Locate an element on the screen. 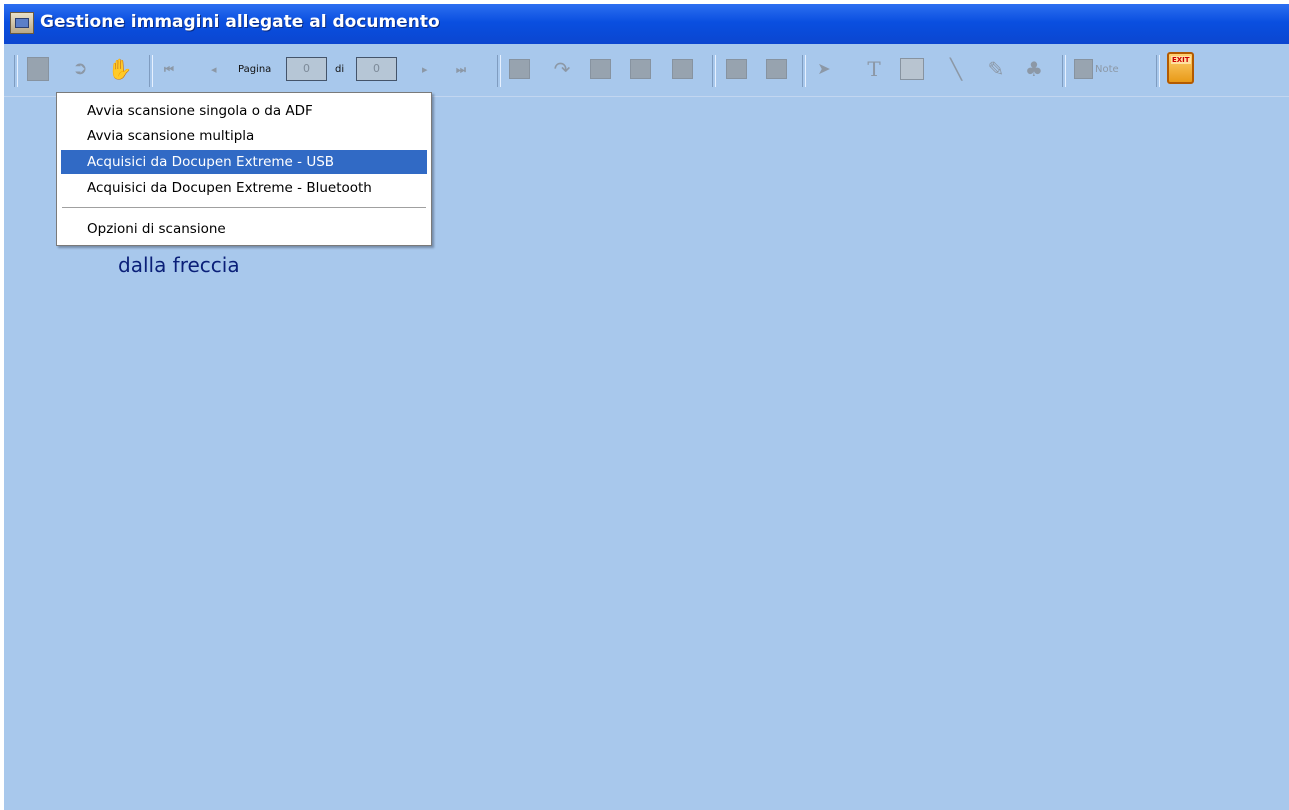 The height and width of the screenshot is (810, 1289). zoom-icon is located at coordinates (519, 69).